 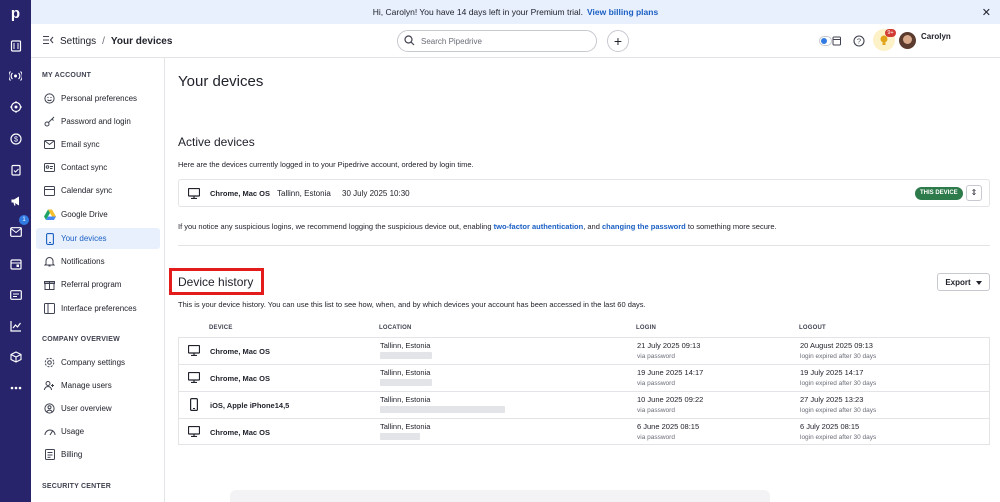 I want to click on search-box, so click(x=497, y=41).